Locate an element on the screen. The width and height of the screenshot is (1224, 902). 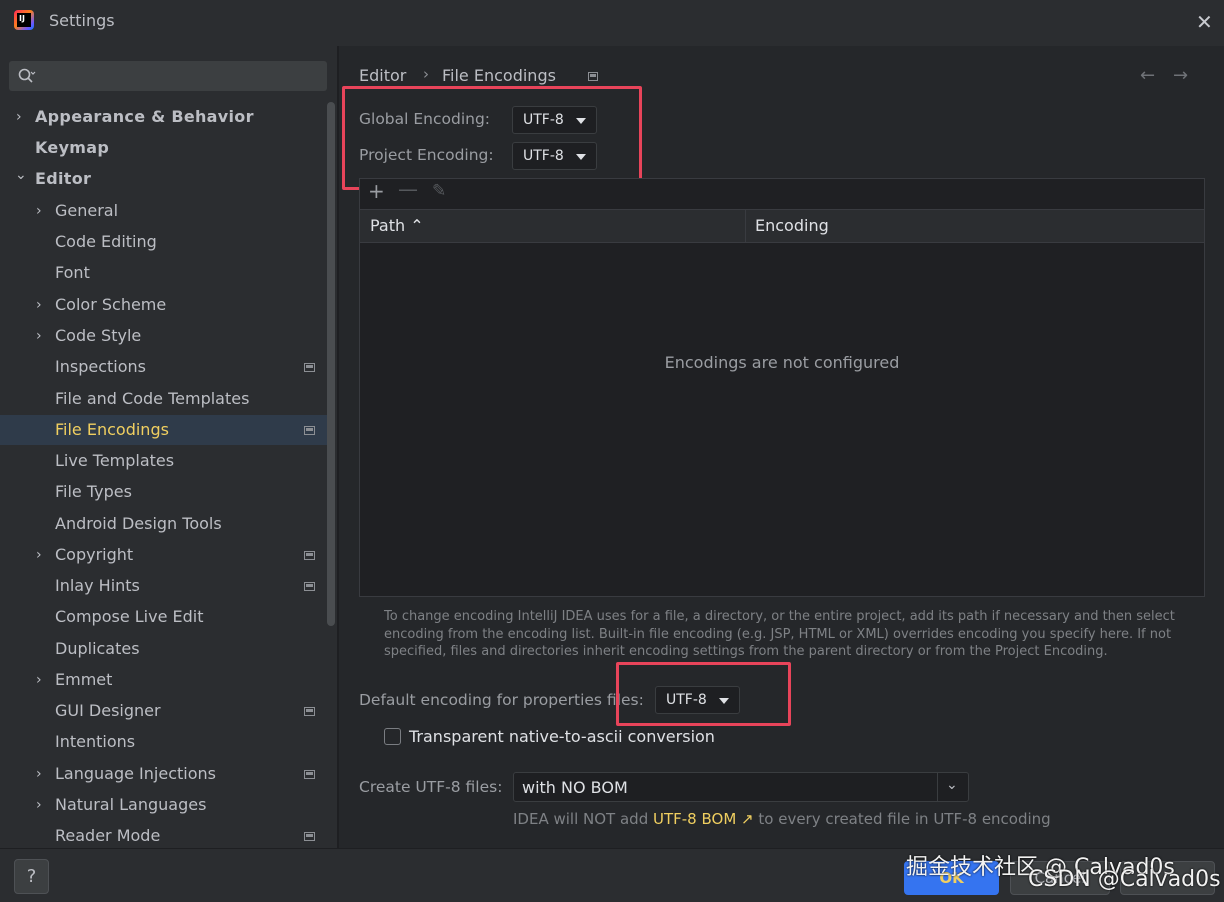
global-encoding-label: Global Encoding: is located at coordinates (425, 119).